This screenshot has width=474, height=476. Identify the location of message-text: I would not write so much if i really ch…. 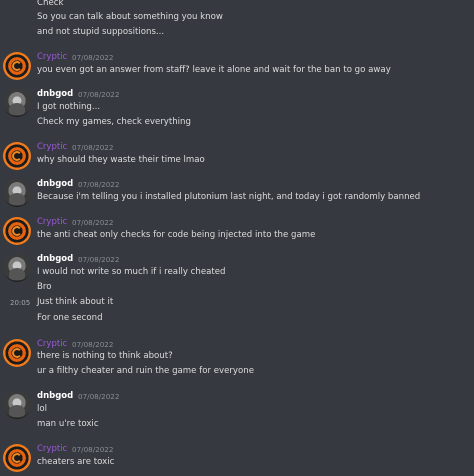
(131, 272).